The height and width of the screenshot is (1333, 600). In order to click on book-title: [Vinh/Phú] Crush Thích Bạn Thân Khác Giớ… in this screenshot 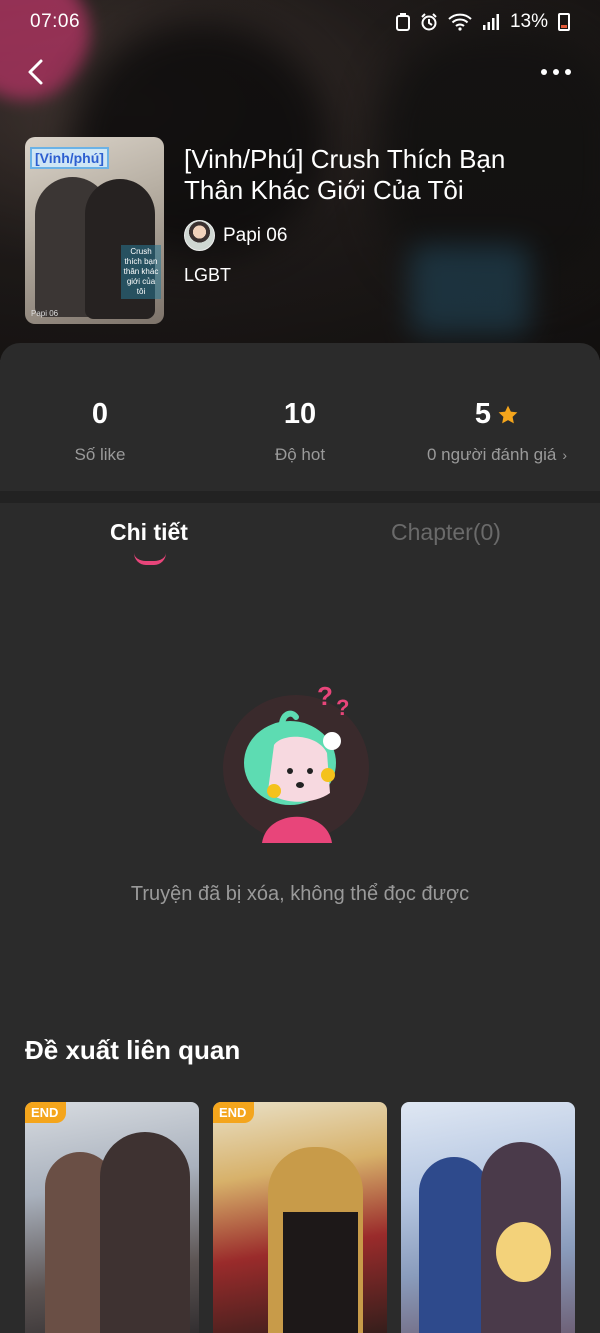, I will do `click(345, 174)`.